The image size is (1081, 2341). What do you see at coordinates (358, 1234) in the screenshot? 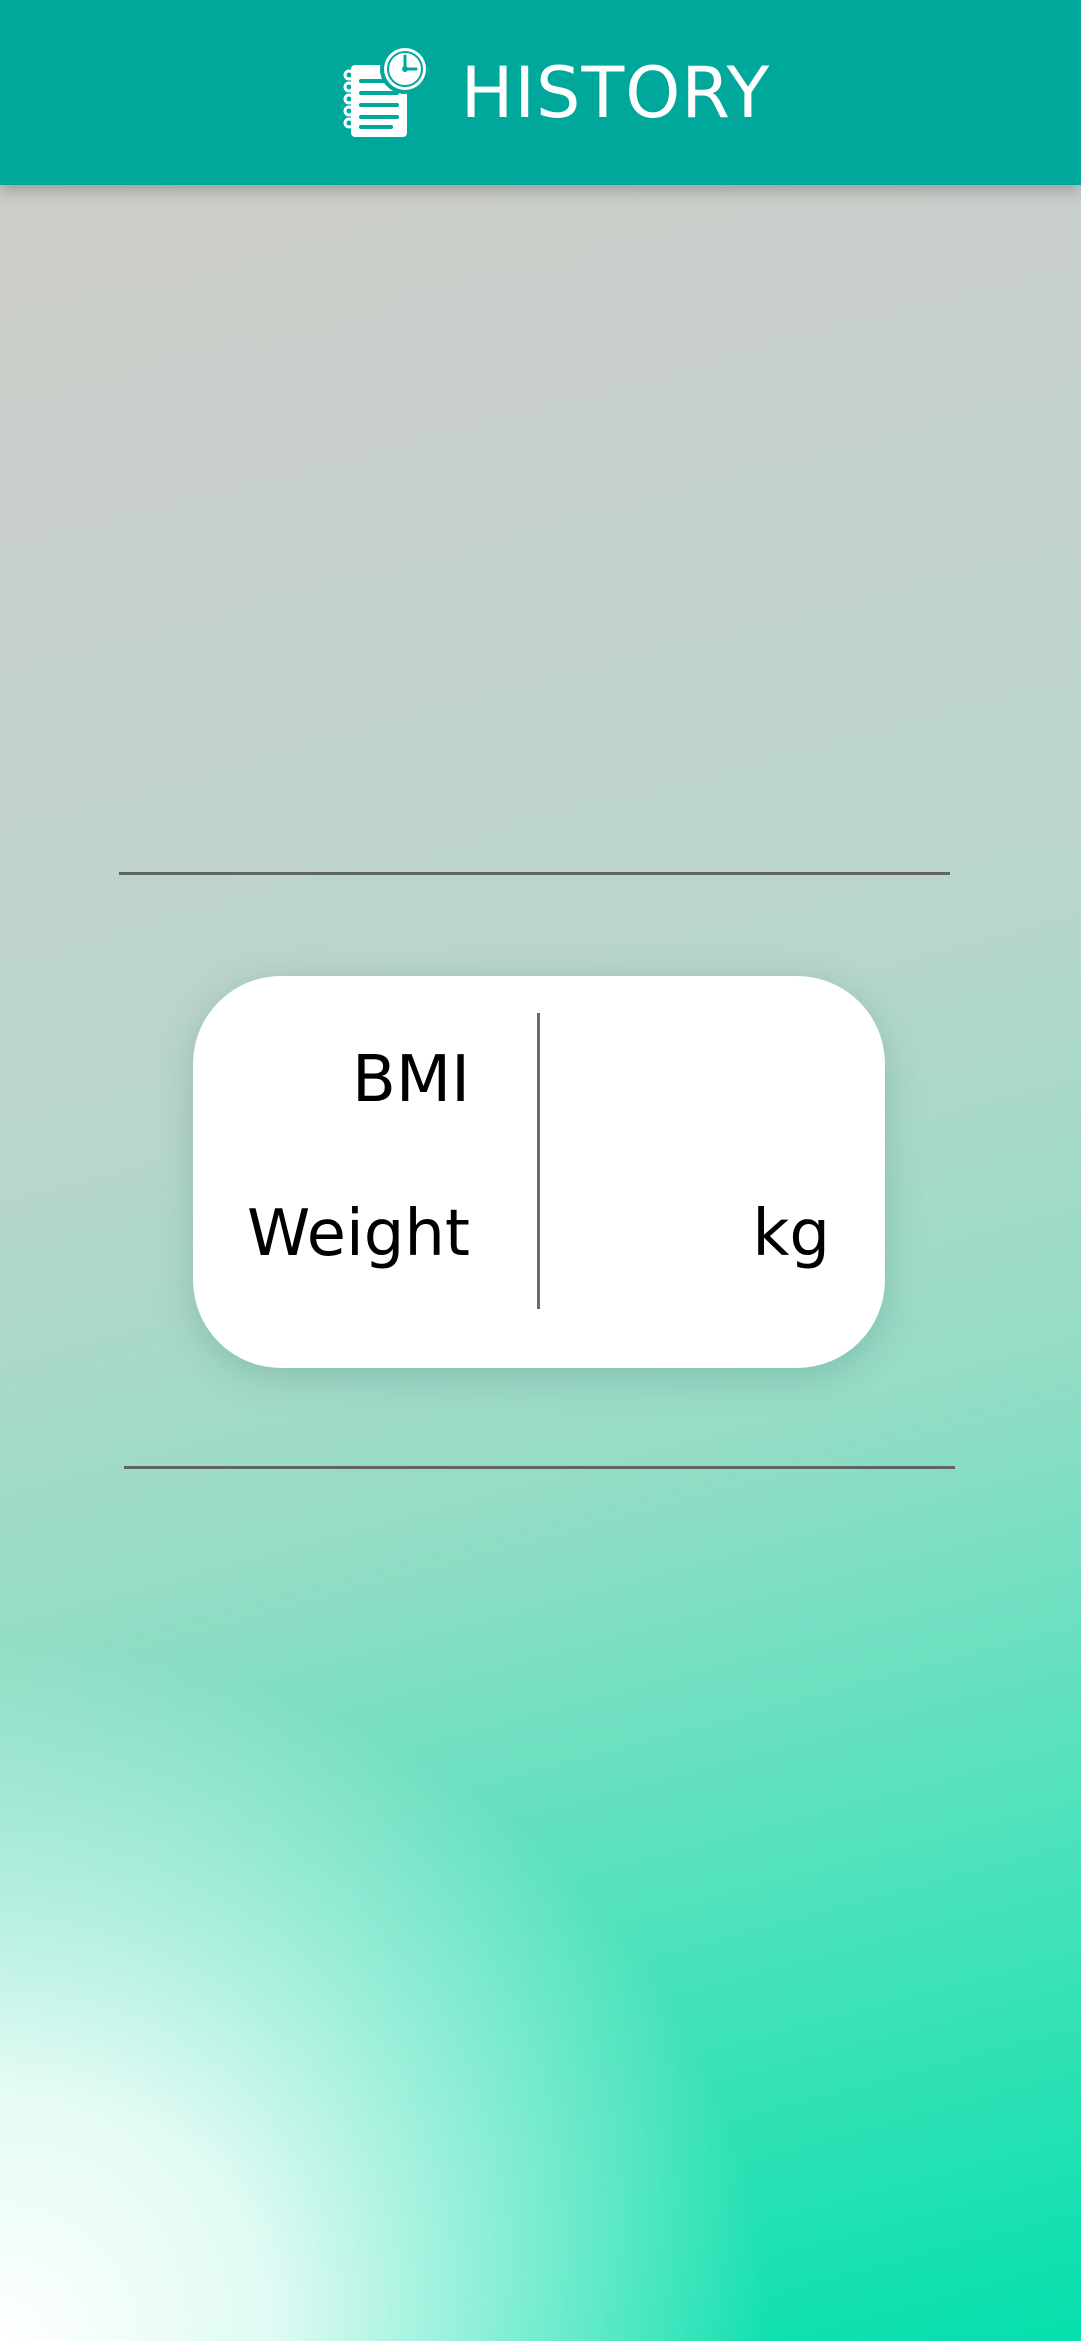
I see `weight-label: Weight` at bounding box center [358, 1234].